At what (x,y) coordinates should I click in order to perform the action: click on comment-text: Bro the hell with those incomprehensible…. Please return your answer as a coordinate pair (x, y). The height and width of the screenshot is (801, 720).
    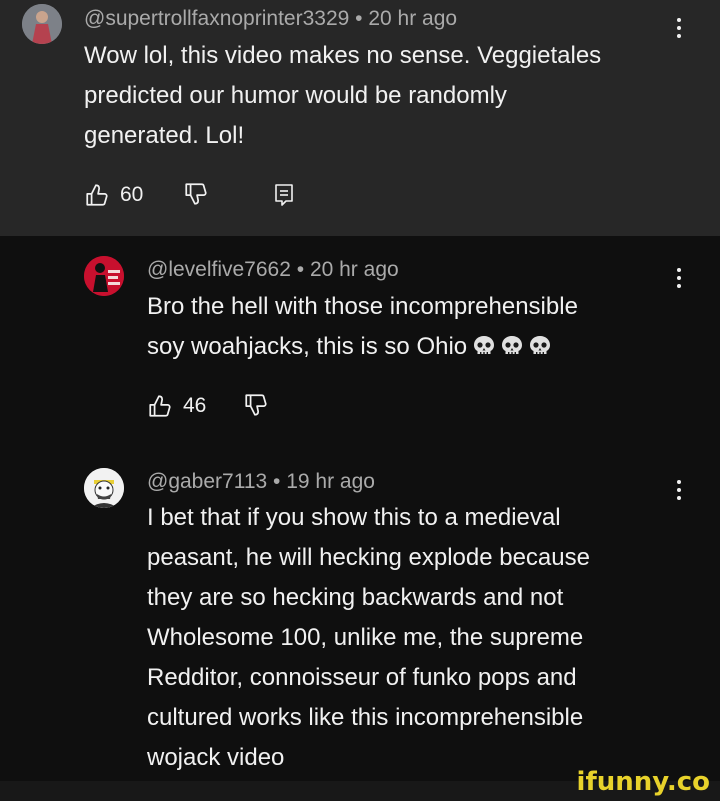
    Looking at the image, I should click on (427, 327).